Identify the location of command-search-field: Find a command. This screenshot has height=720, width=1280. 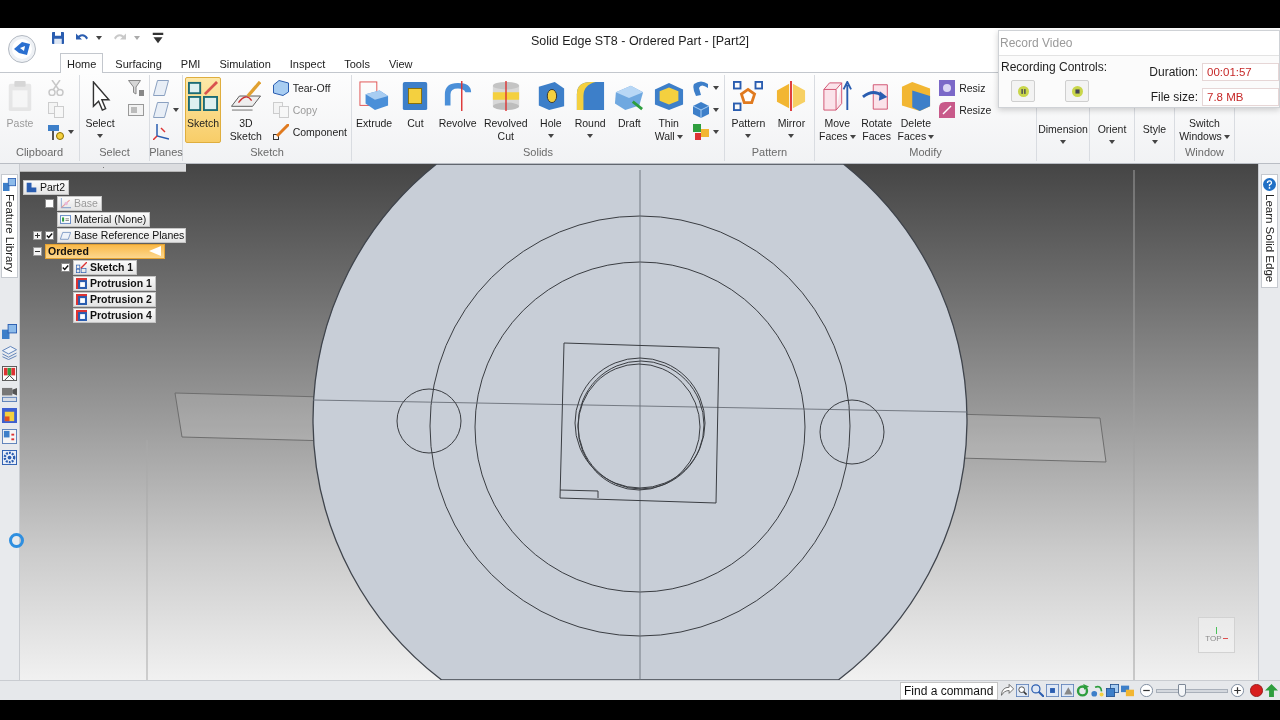
(949, 690).